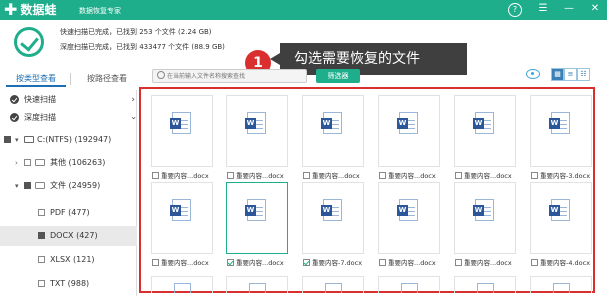 This screenshot has height=296, width=607. I want to click on file-name: 重要内容-7.docx, so click(337, 263).